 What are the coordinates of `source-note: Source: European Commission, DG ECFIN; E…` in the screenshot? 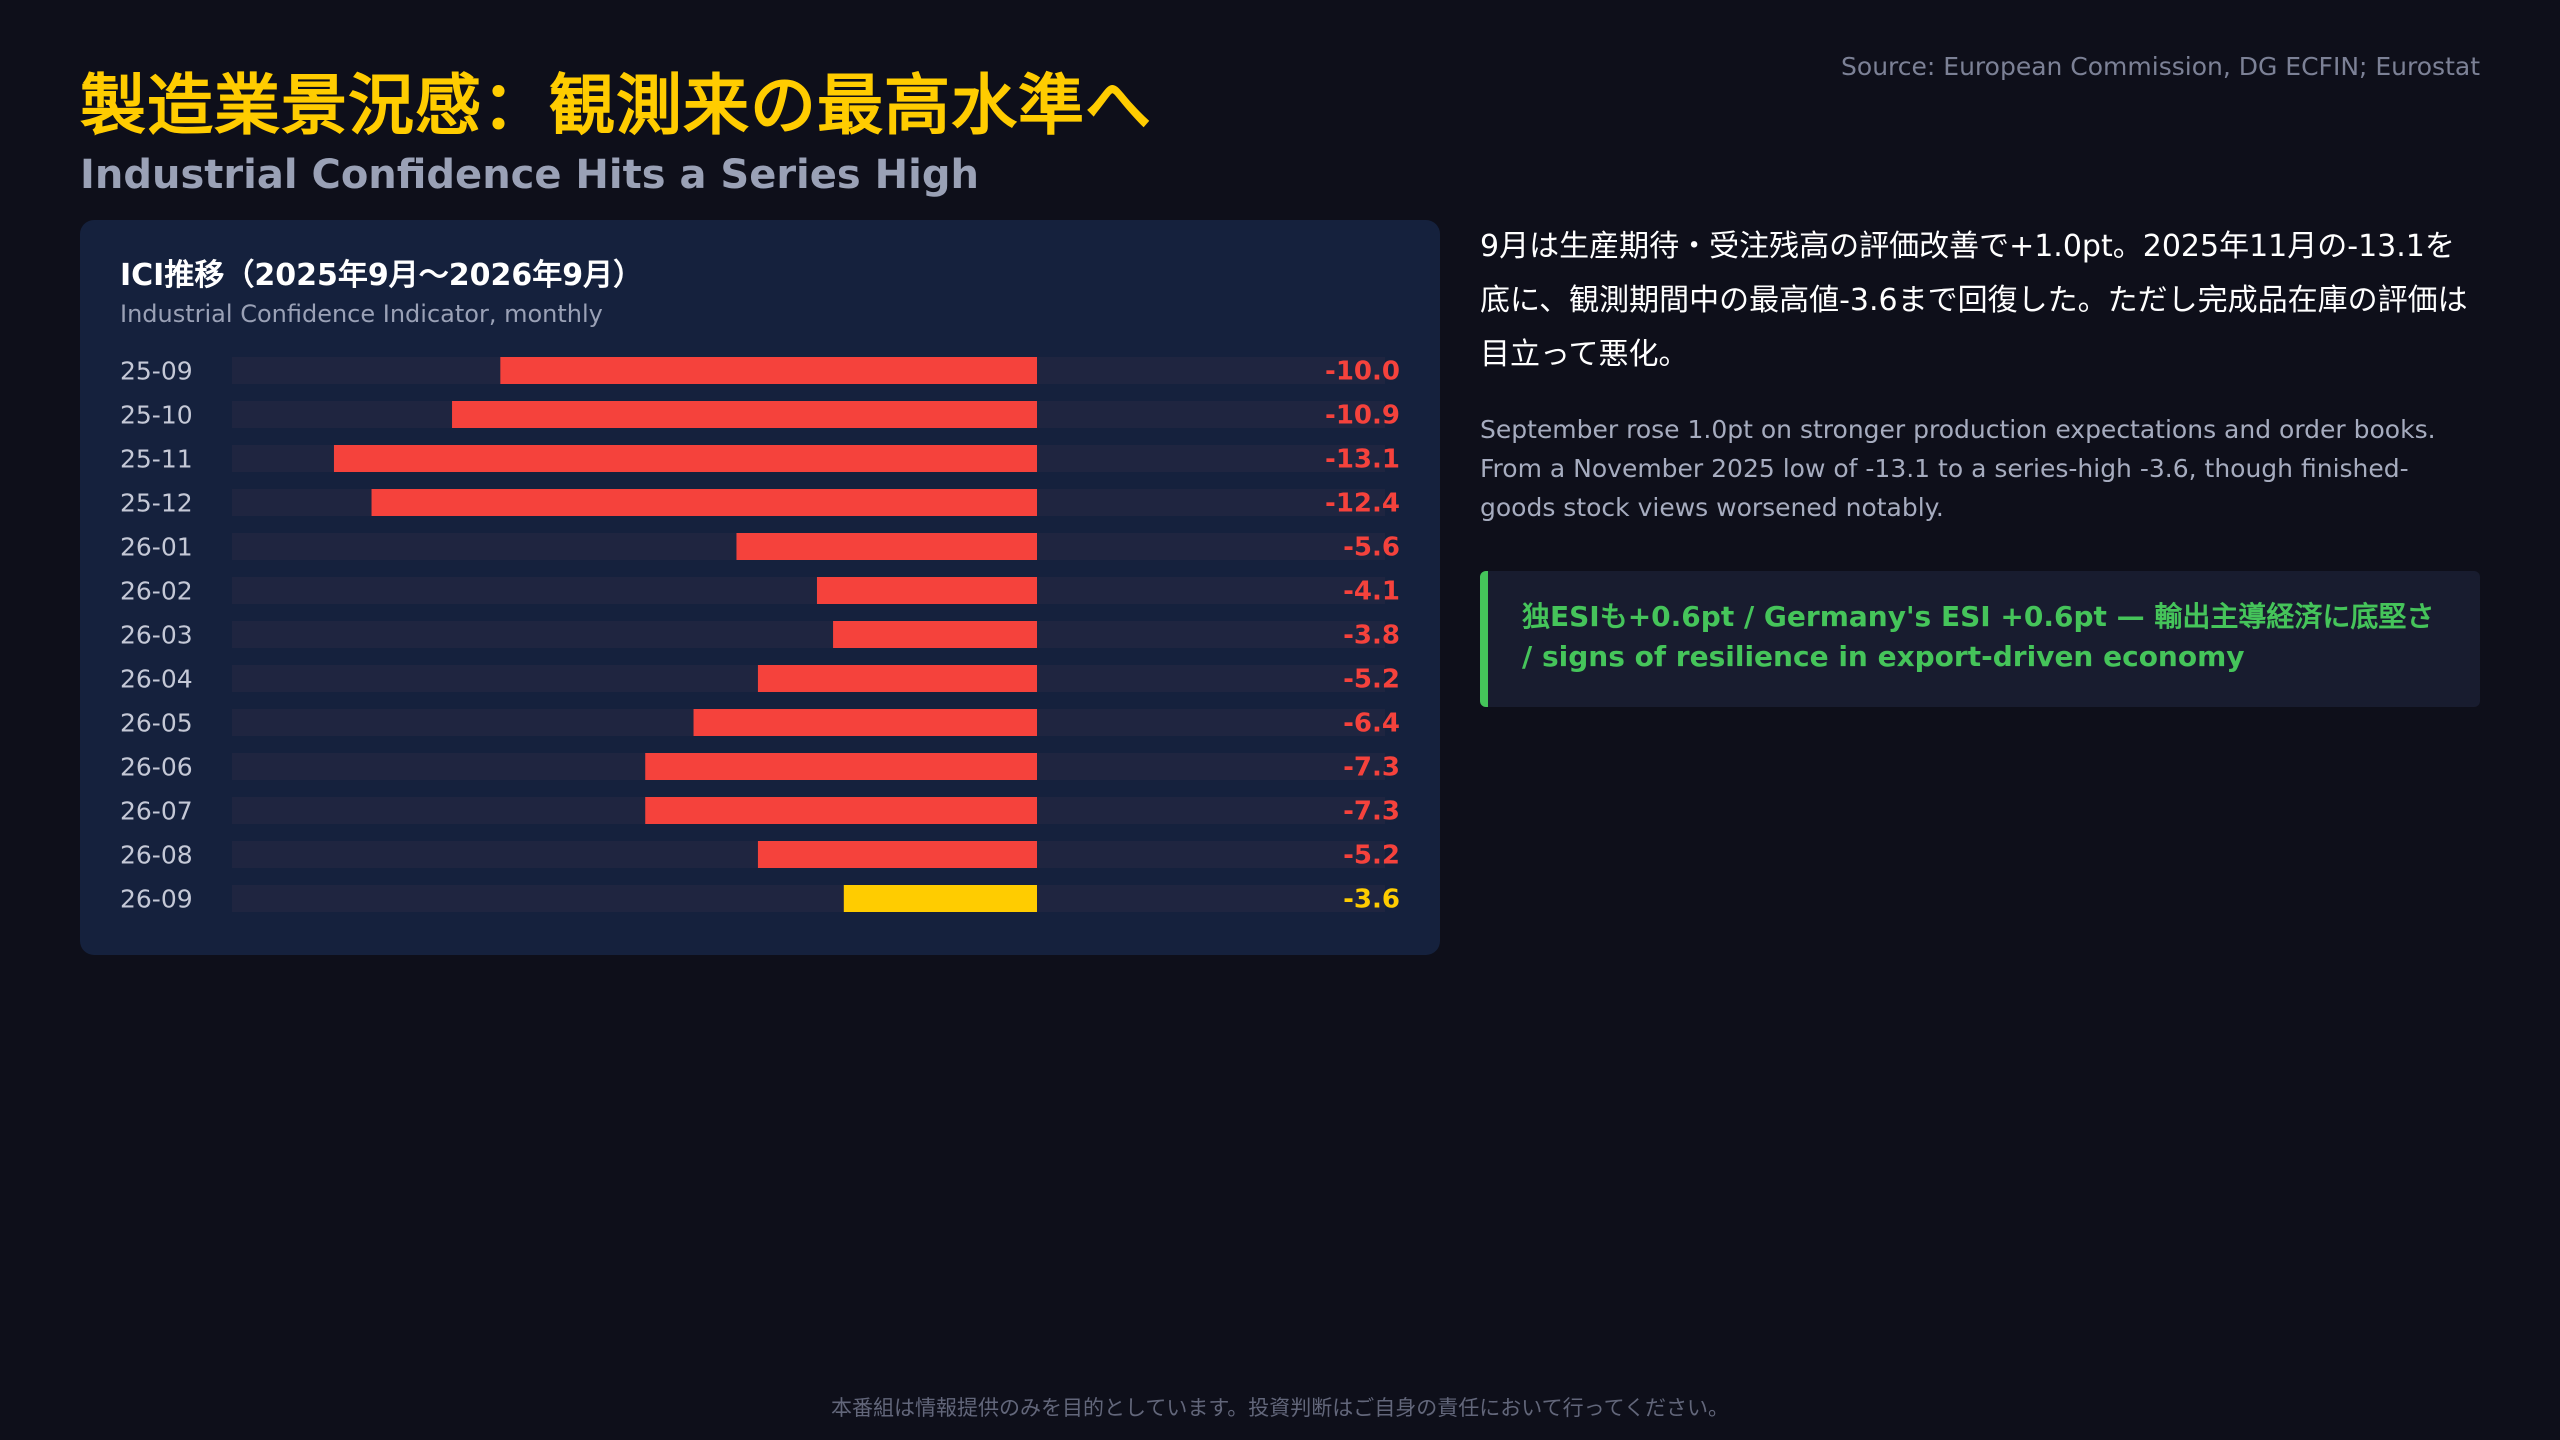 It's located at (2160, 66).